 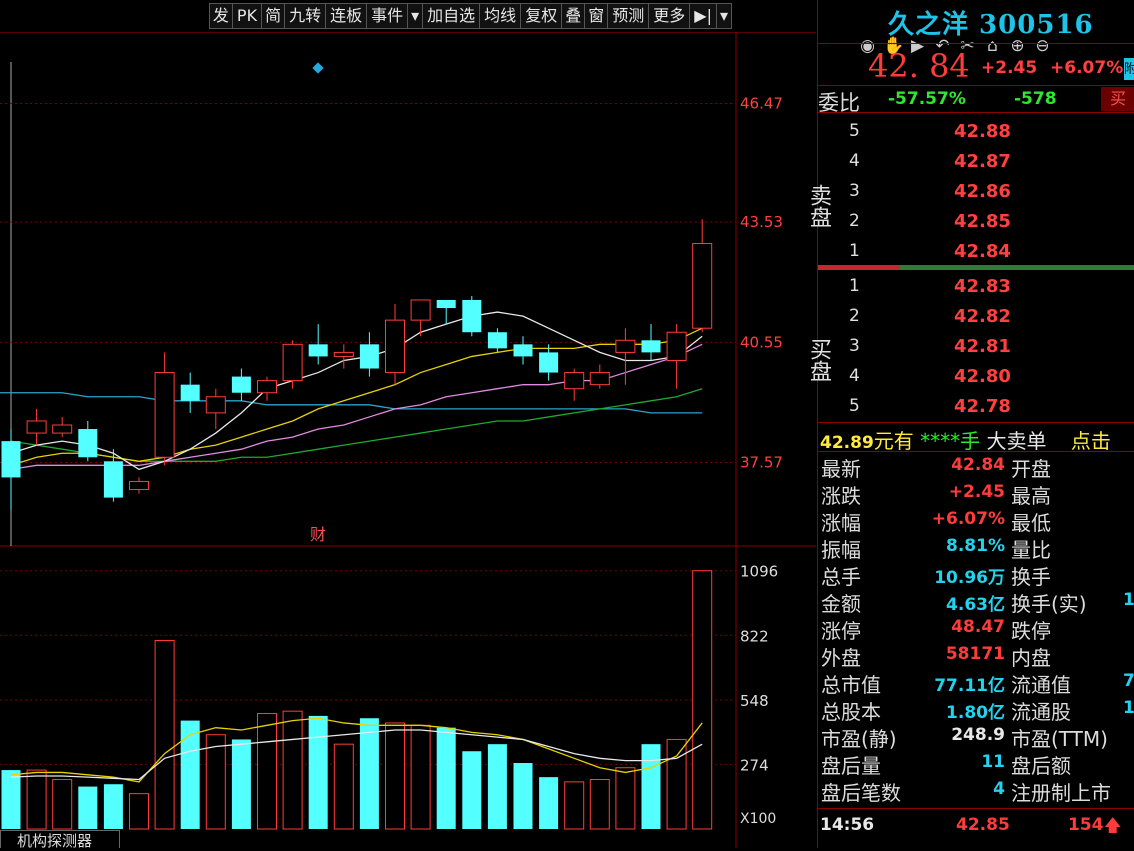 What do you see at coordinates (1086, 825) in the screenshot?
I see `tick-volume: 154` at bounding box center [1086, 825].